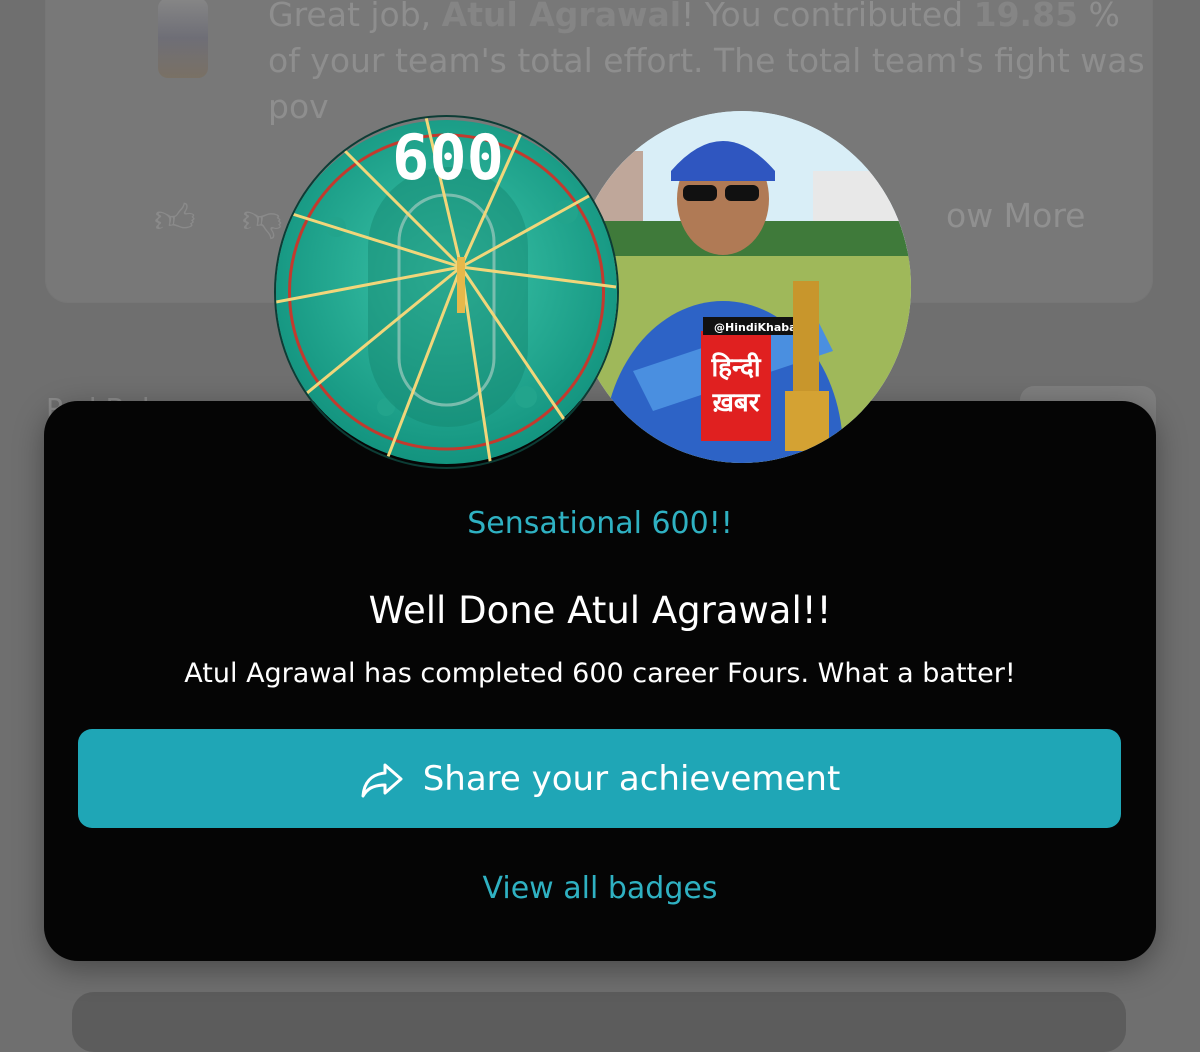 The height and width of the screenshot is (1052, 1200). Describe the element at coordinates (183, 39) in the screenshot. I see `feed-avatar` at that location.